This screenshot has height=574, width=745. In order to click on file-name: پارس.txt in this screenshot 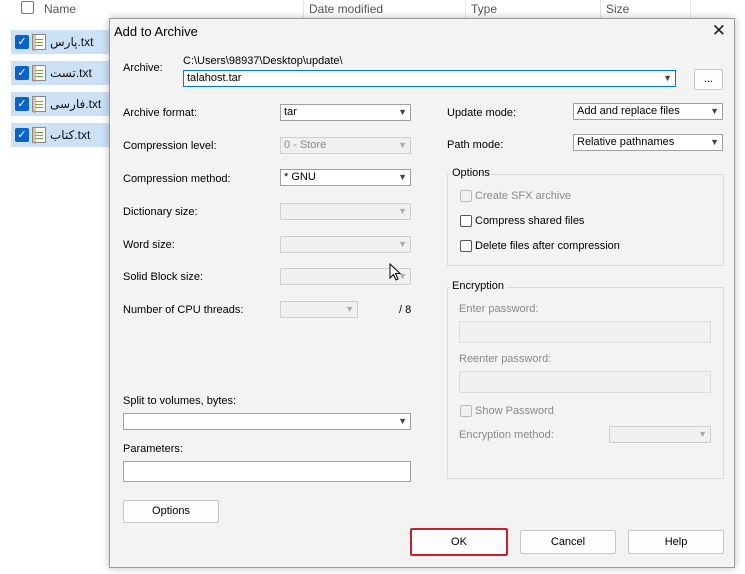, I will do `click(72, 42)`.